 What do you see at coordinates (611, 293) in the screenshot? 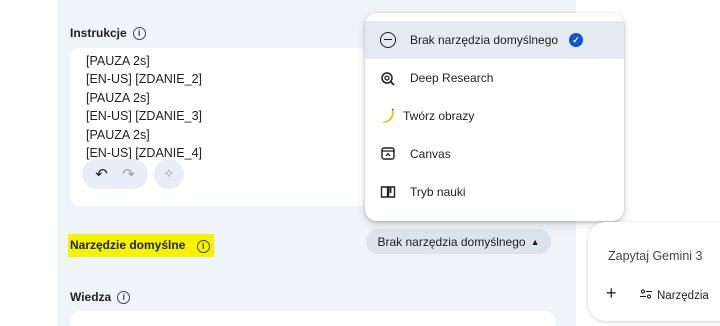
I see `plus-icon: +` at bounding box center [611, 293].